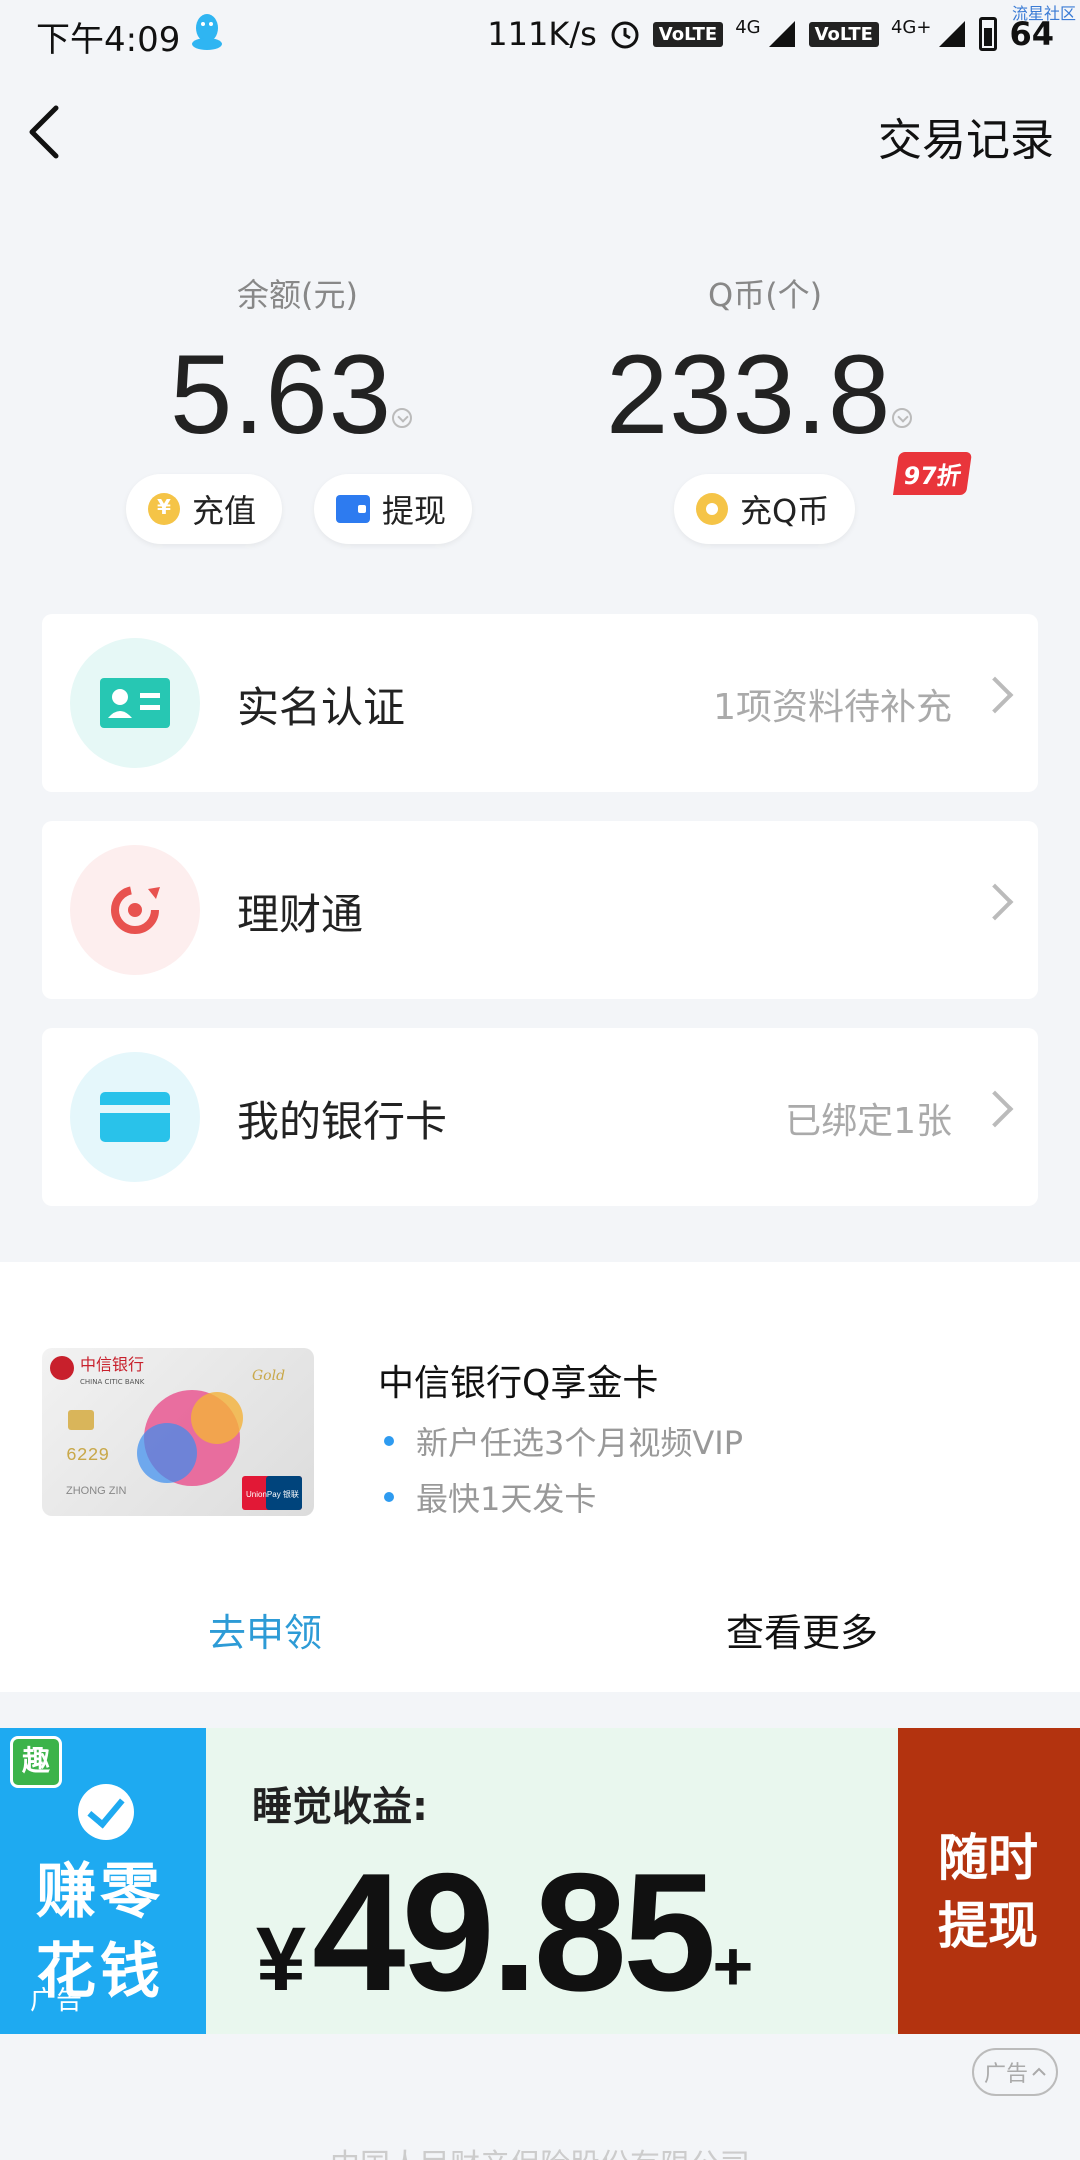 Image resolution: width=1080 pixels, height=2160 pixels. What do you see at coordinates (353, 509) in the screenshot?
I see `wallet-icon` at bounding box center [353, 509].